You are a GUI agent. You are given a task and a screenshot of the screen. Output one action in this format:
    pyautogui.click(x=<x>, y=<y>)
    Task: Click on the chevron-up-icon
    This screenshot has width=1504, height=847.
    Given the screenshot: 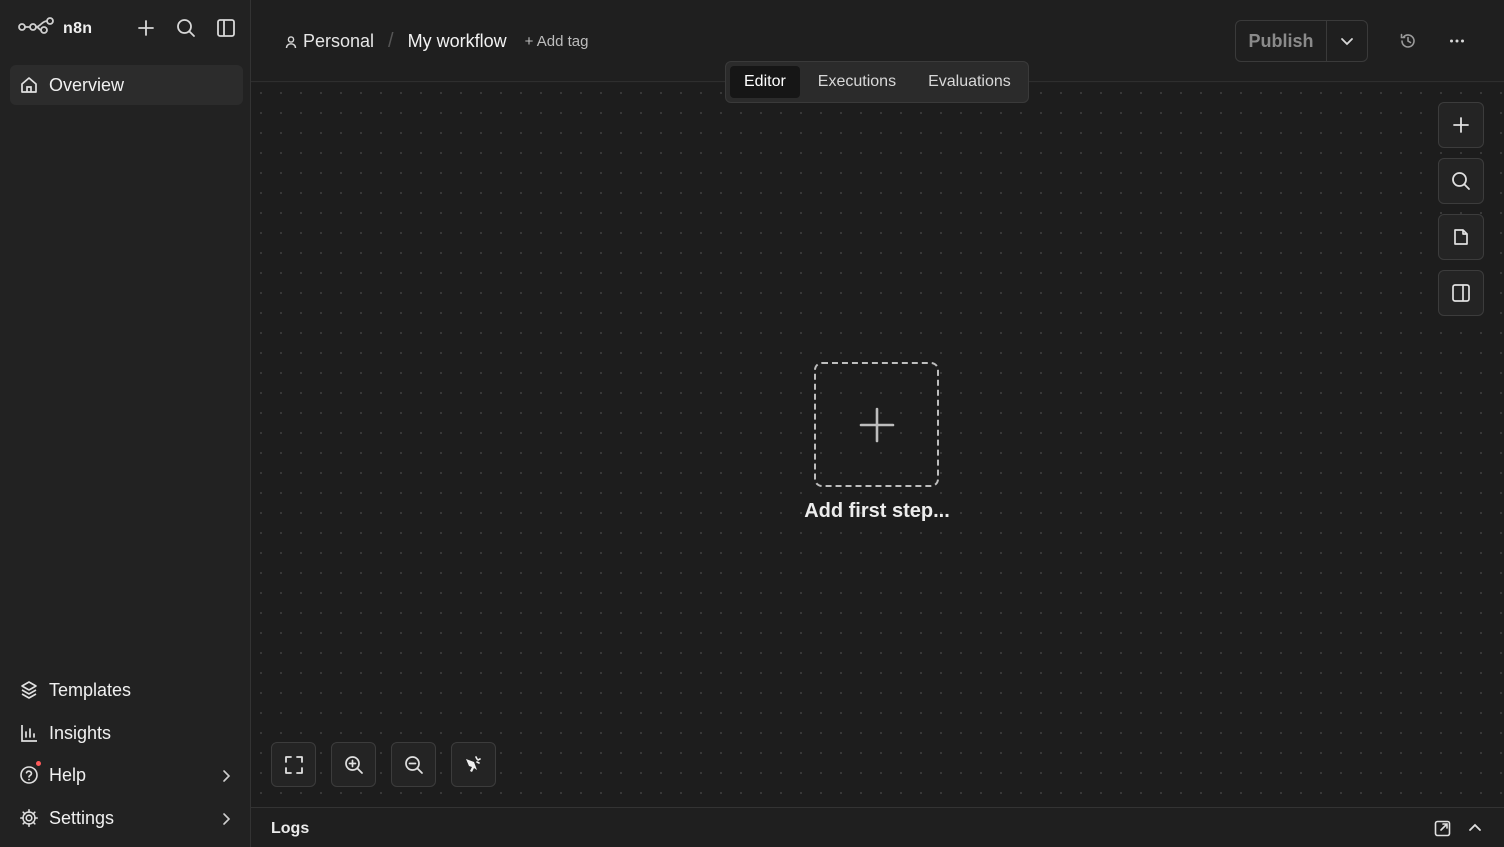 What is the action you would take?
    pyautogui.click(x=1475, y=827)
    